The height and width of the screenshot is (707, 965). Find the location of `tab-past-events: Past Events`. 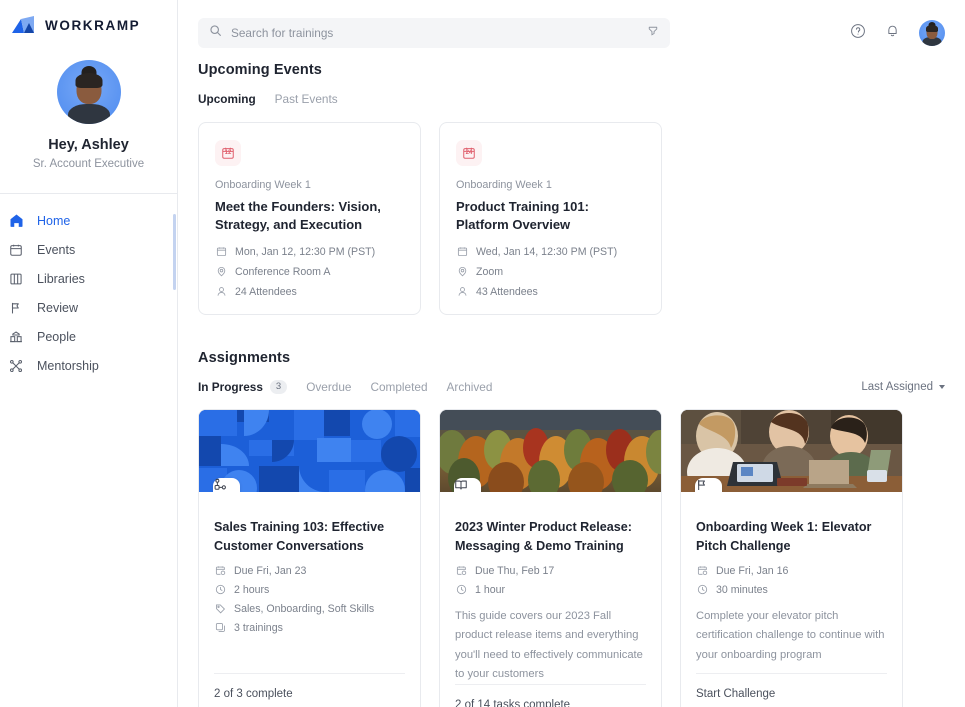

tab-past-events: Past Events is located at coordinates (306, 99).